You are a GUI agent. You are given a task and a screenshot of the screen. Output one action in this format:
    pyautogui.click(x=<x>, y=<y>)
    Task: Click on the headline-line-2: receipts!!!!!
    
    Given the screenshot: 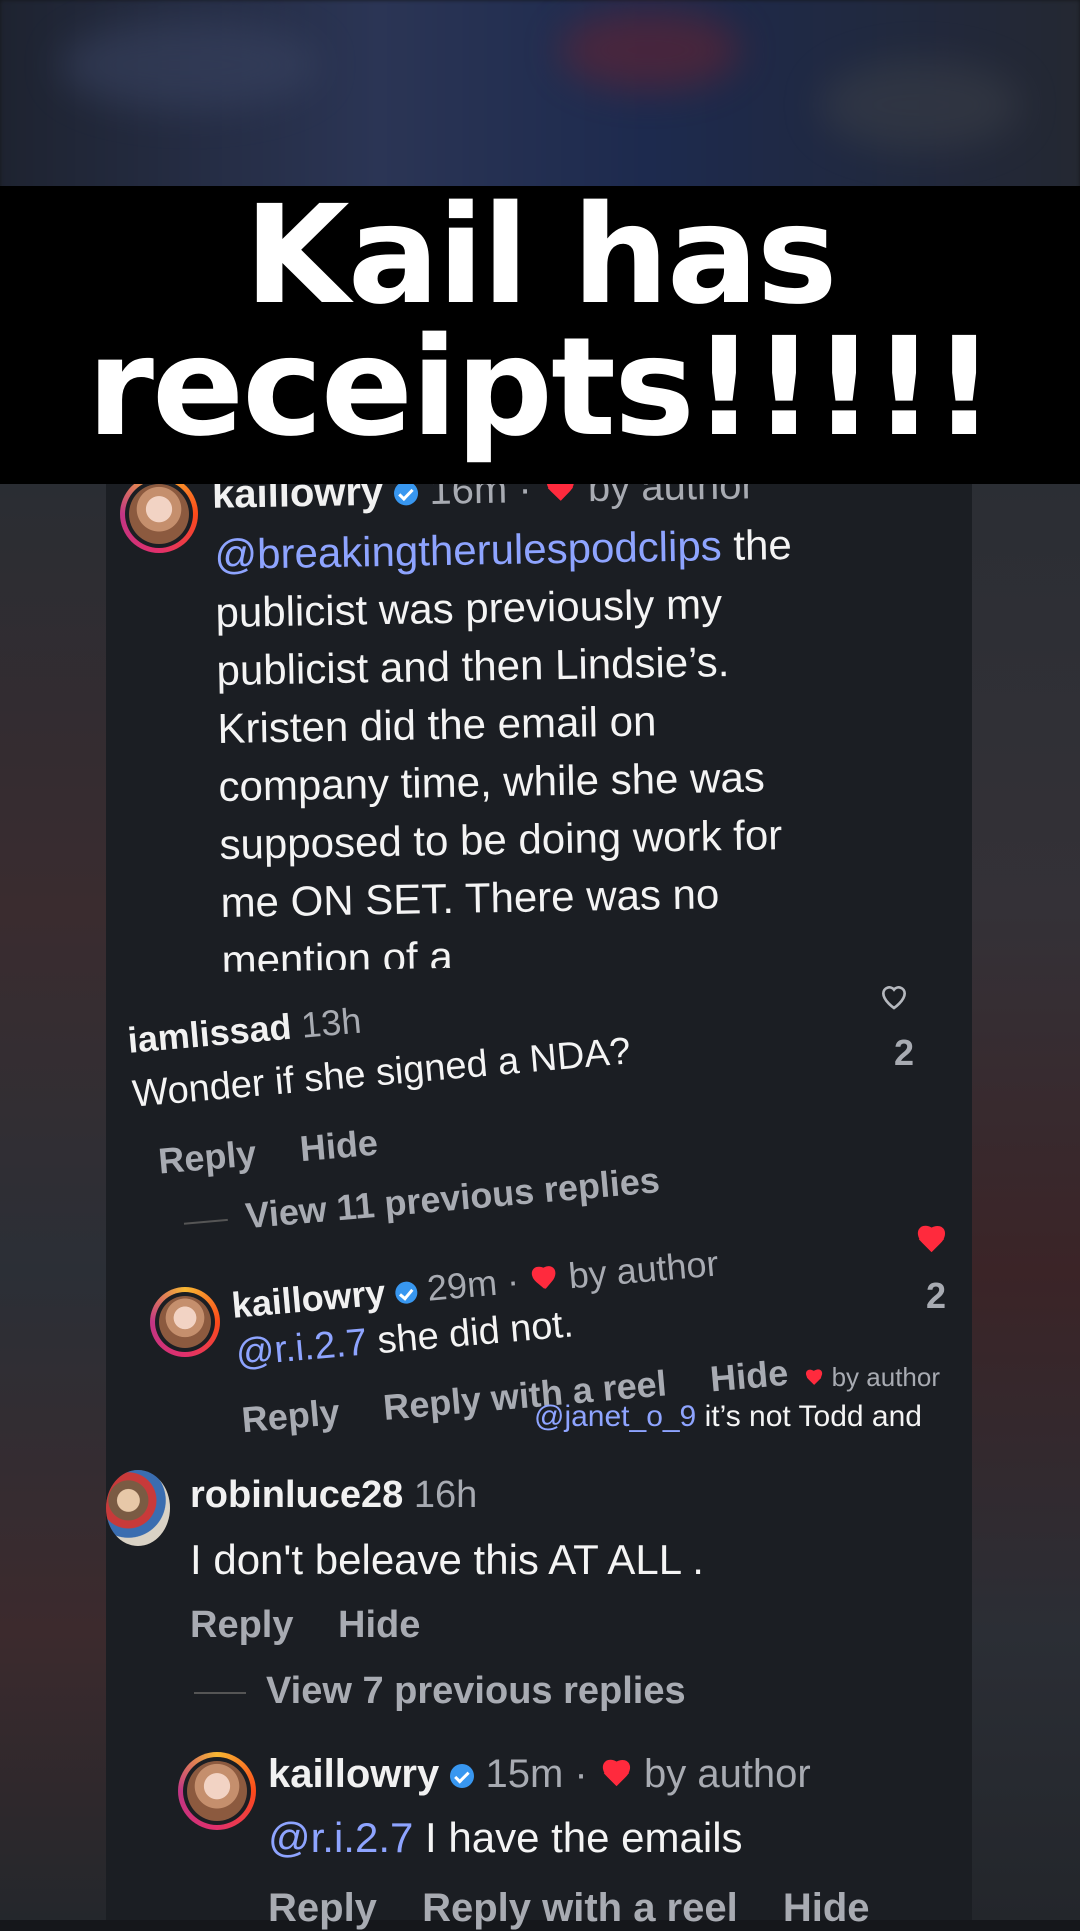 What is the action you would take?
    pyautogui.click(x=540, y=388)
    